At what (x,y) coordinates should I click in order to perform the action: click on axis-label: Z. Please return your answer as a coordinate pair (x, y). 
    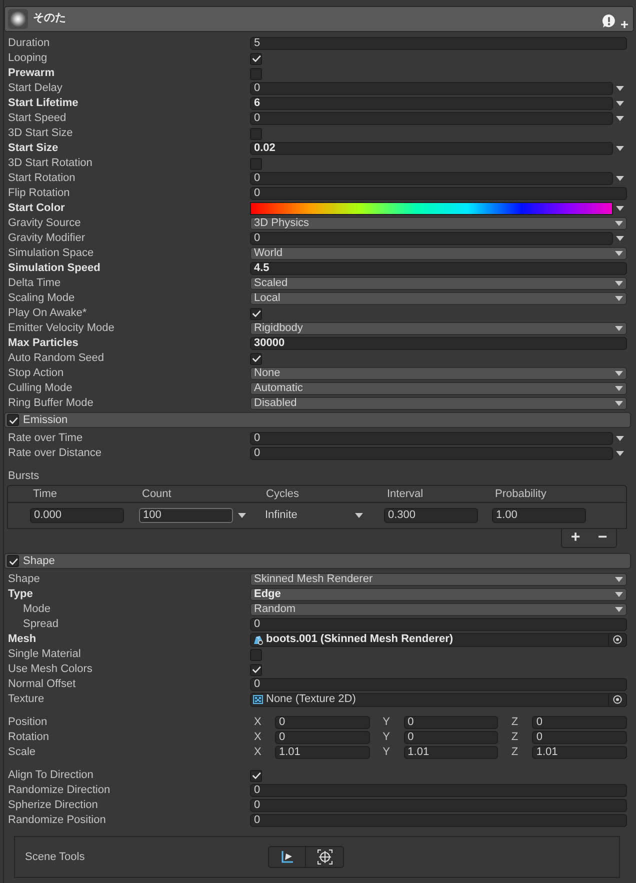
    Looking at the image, I should click on (515, 752).